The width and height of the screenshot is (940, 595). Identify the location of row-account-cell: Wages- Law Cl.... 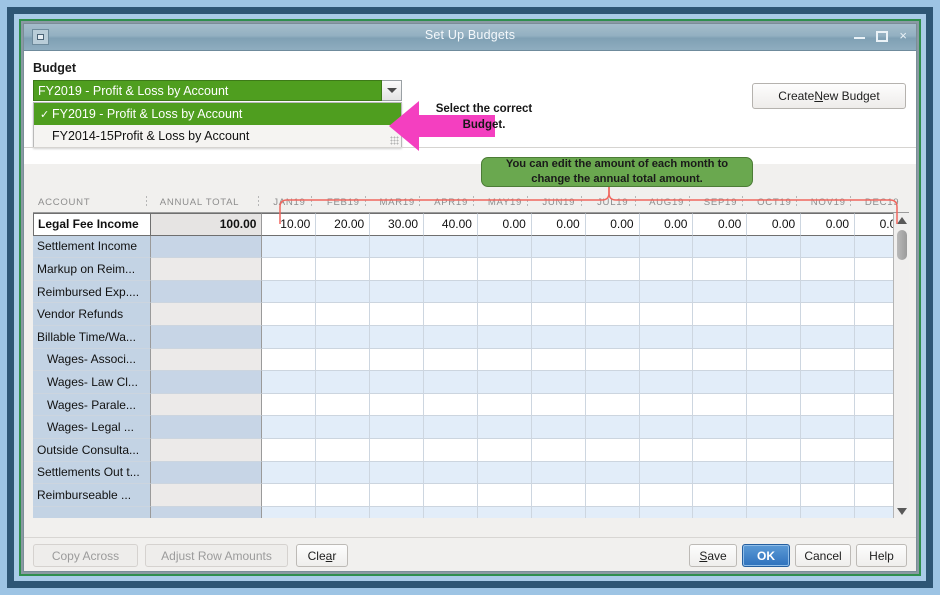
(92, 382).